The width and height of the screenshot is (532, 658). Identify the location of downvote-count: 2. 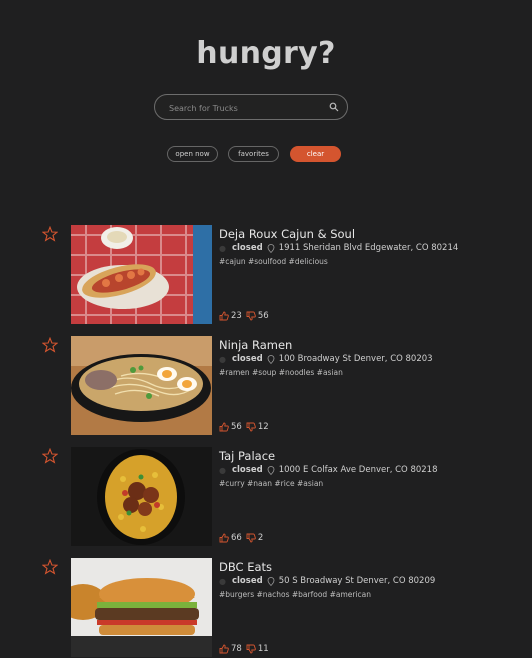
(260, 538).